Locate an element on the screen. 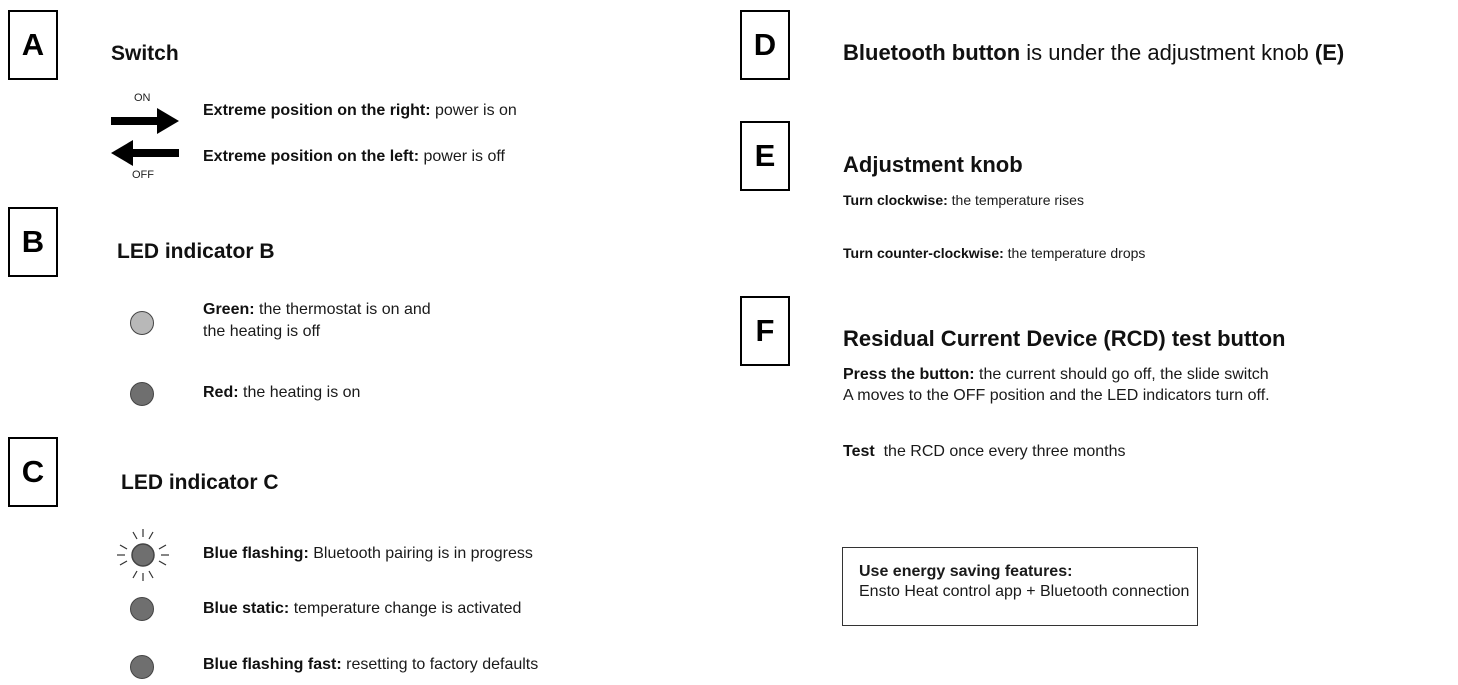  switch-right-desc: power is on is located at coordinates (473, 110).